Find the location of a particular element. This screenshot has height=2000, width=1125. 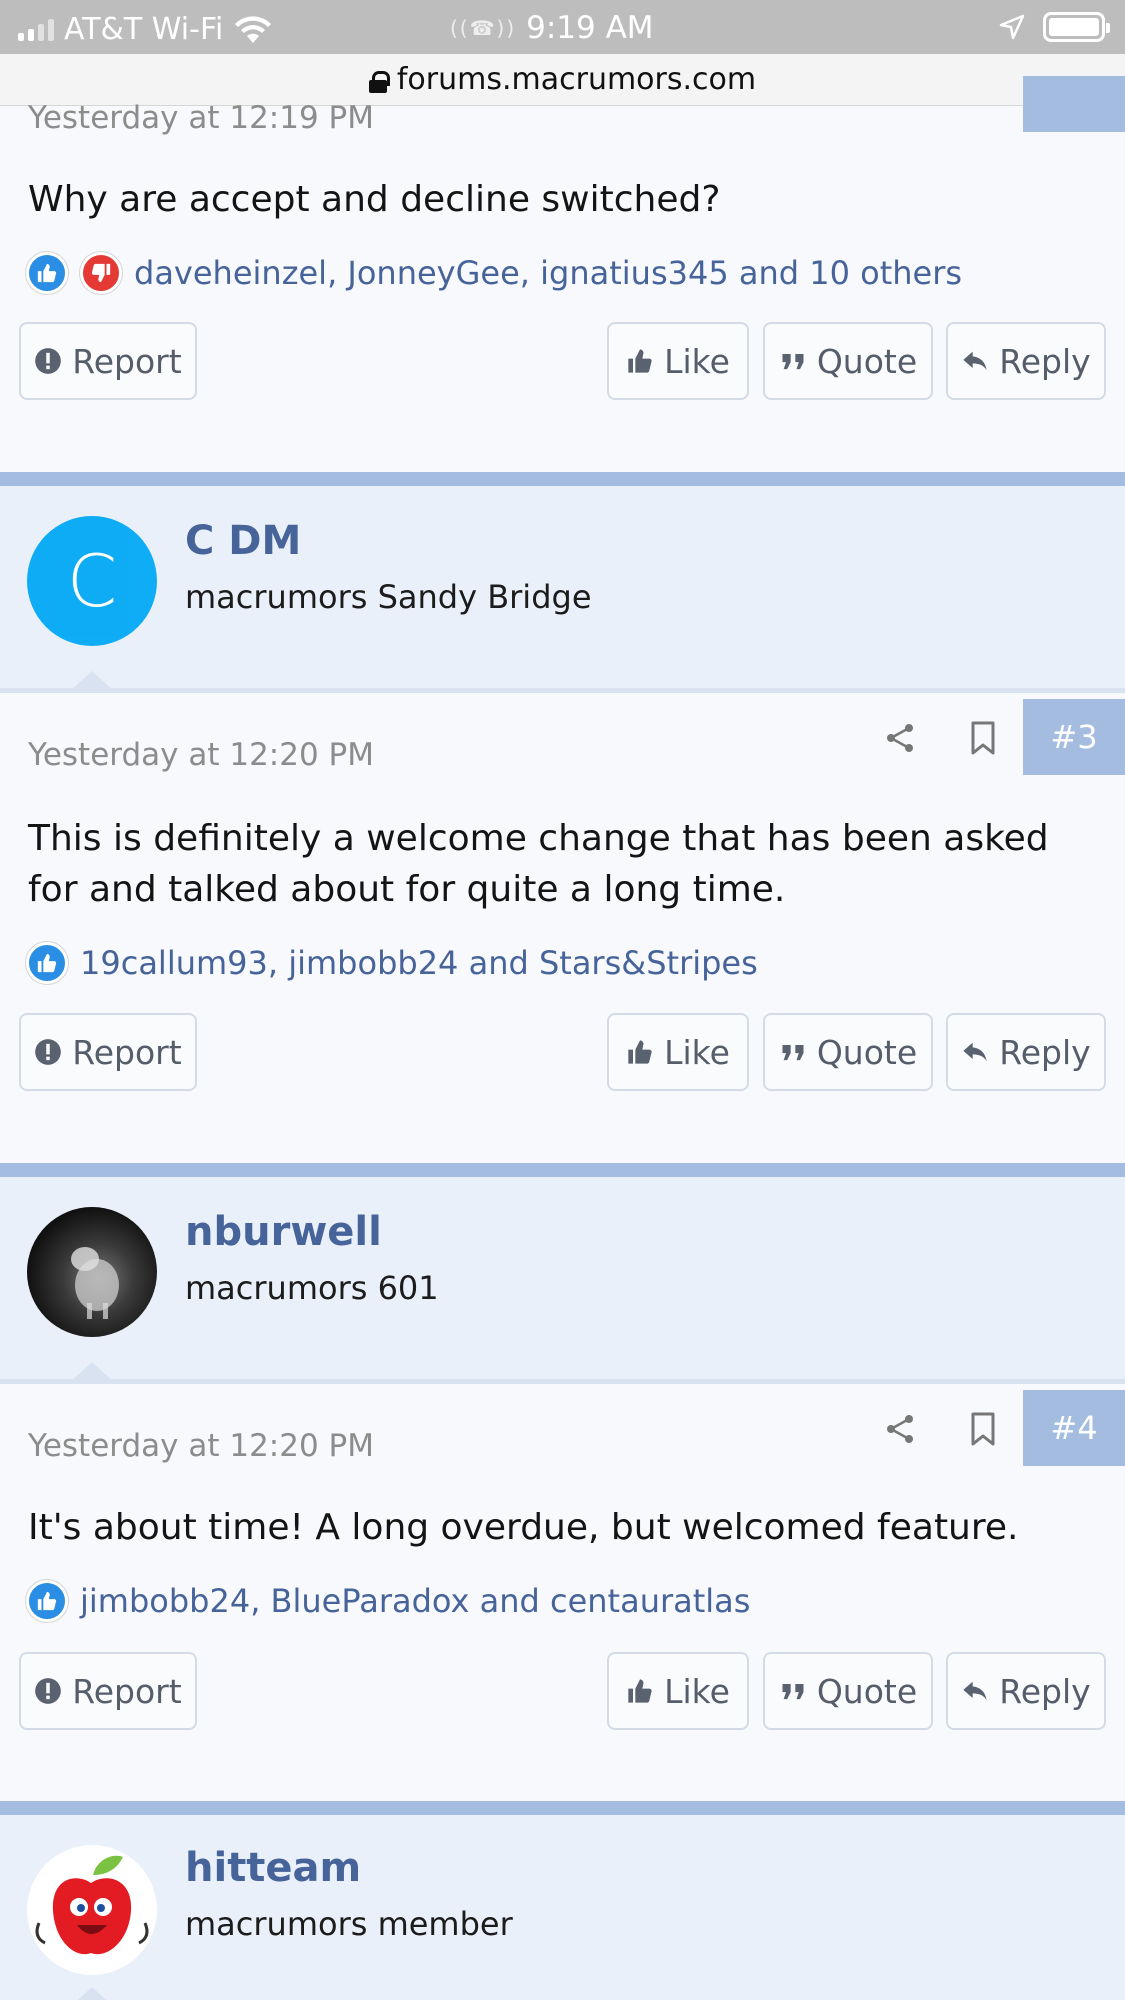

wifi-icon is located at coordinates (253, 29).